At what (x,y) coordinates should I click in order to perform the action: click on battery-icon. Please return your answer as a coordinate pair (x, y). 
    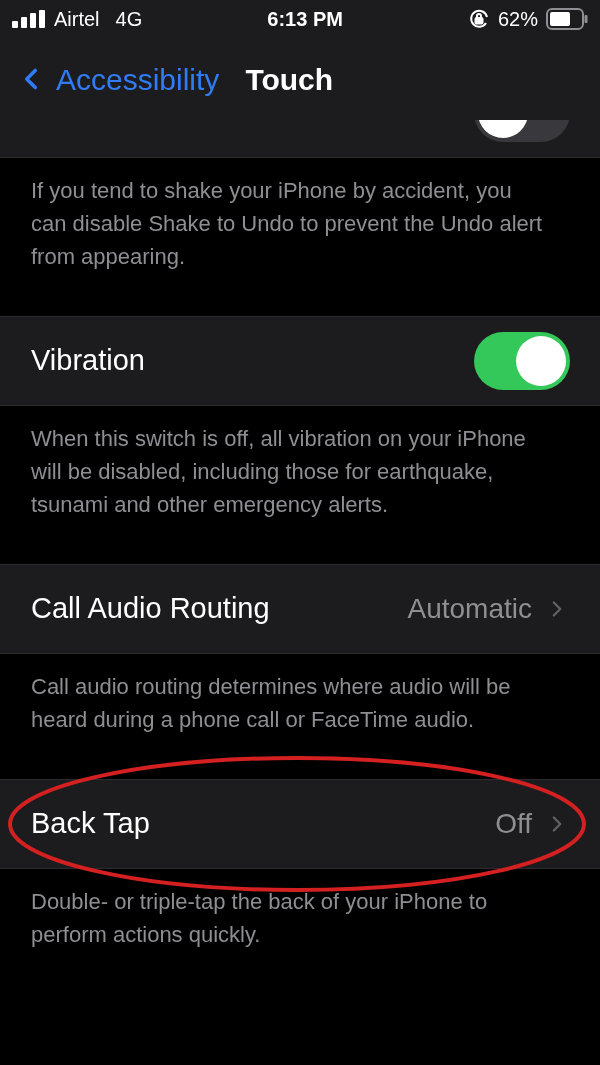
    Looking at the image, I should click on (567, 19).